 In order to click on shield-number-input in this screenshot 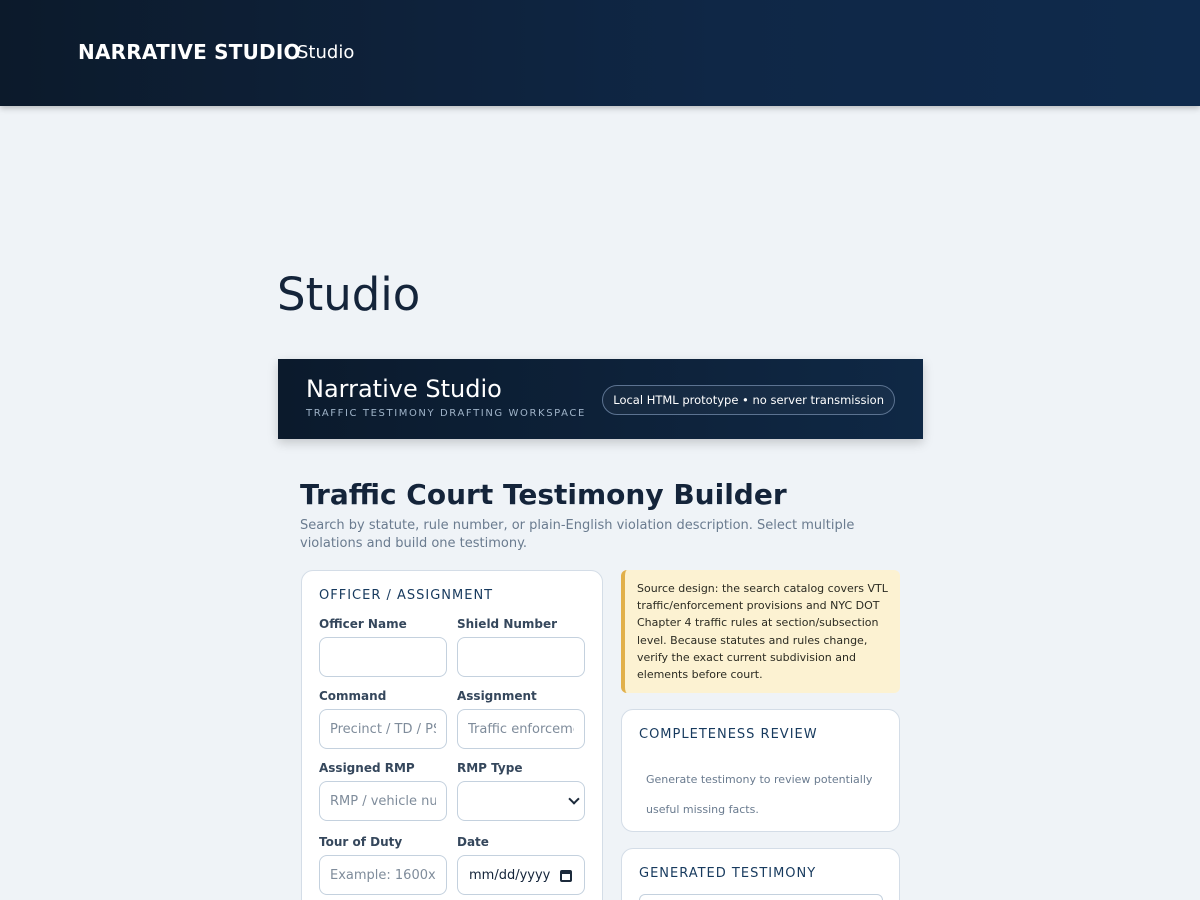, I will do `click(521, 657)`.